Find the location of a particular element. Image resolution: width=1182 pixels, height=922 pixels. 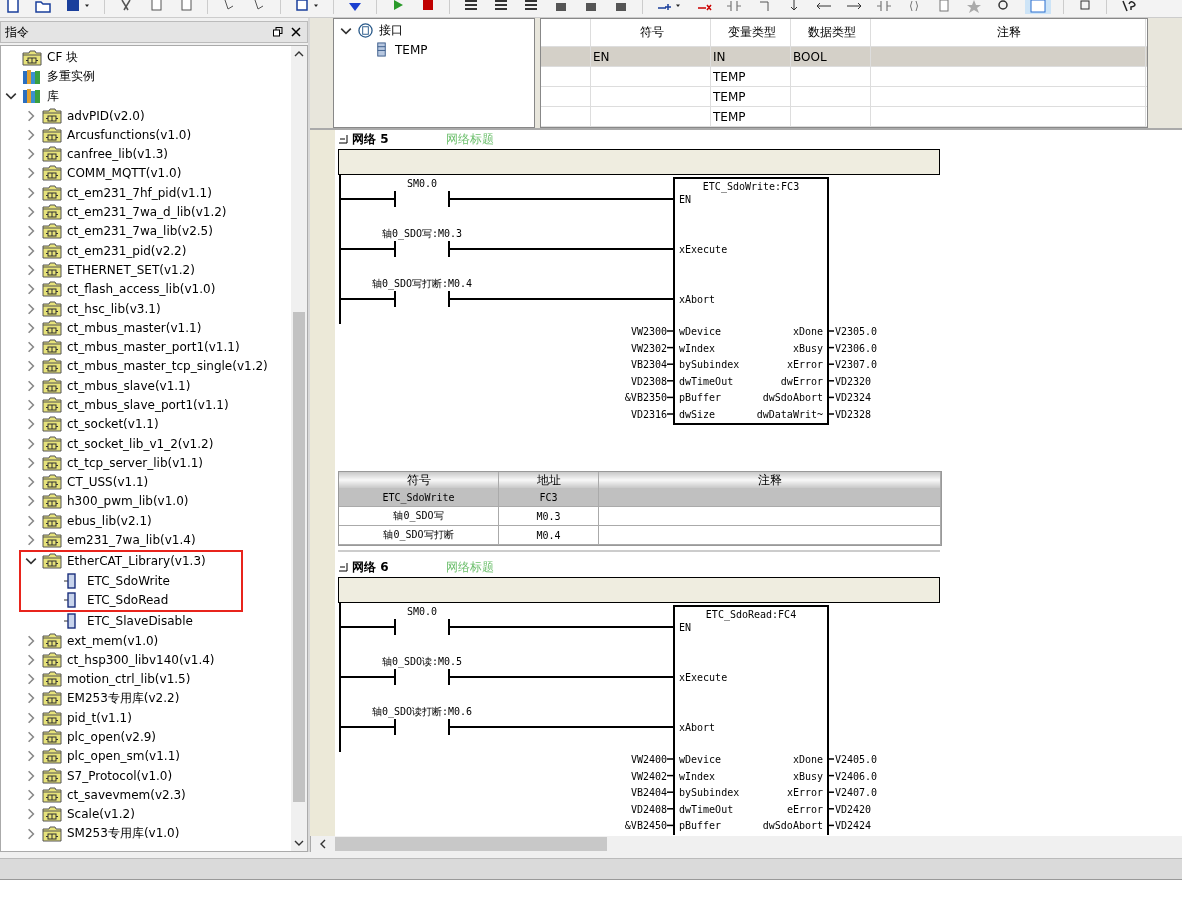

tree-item: ETHERNET_SET(v1.2) is located at coordinates (131, 269).